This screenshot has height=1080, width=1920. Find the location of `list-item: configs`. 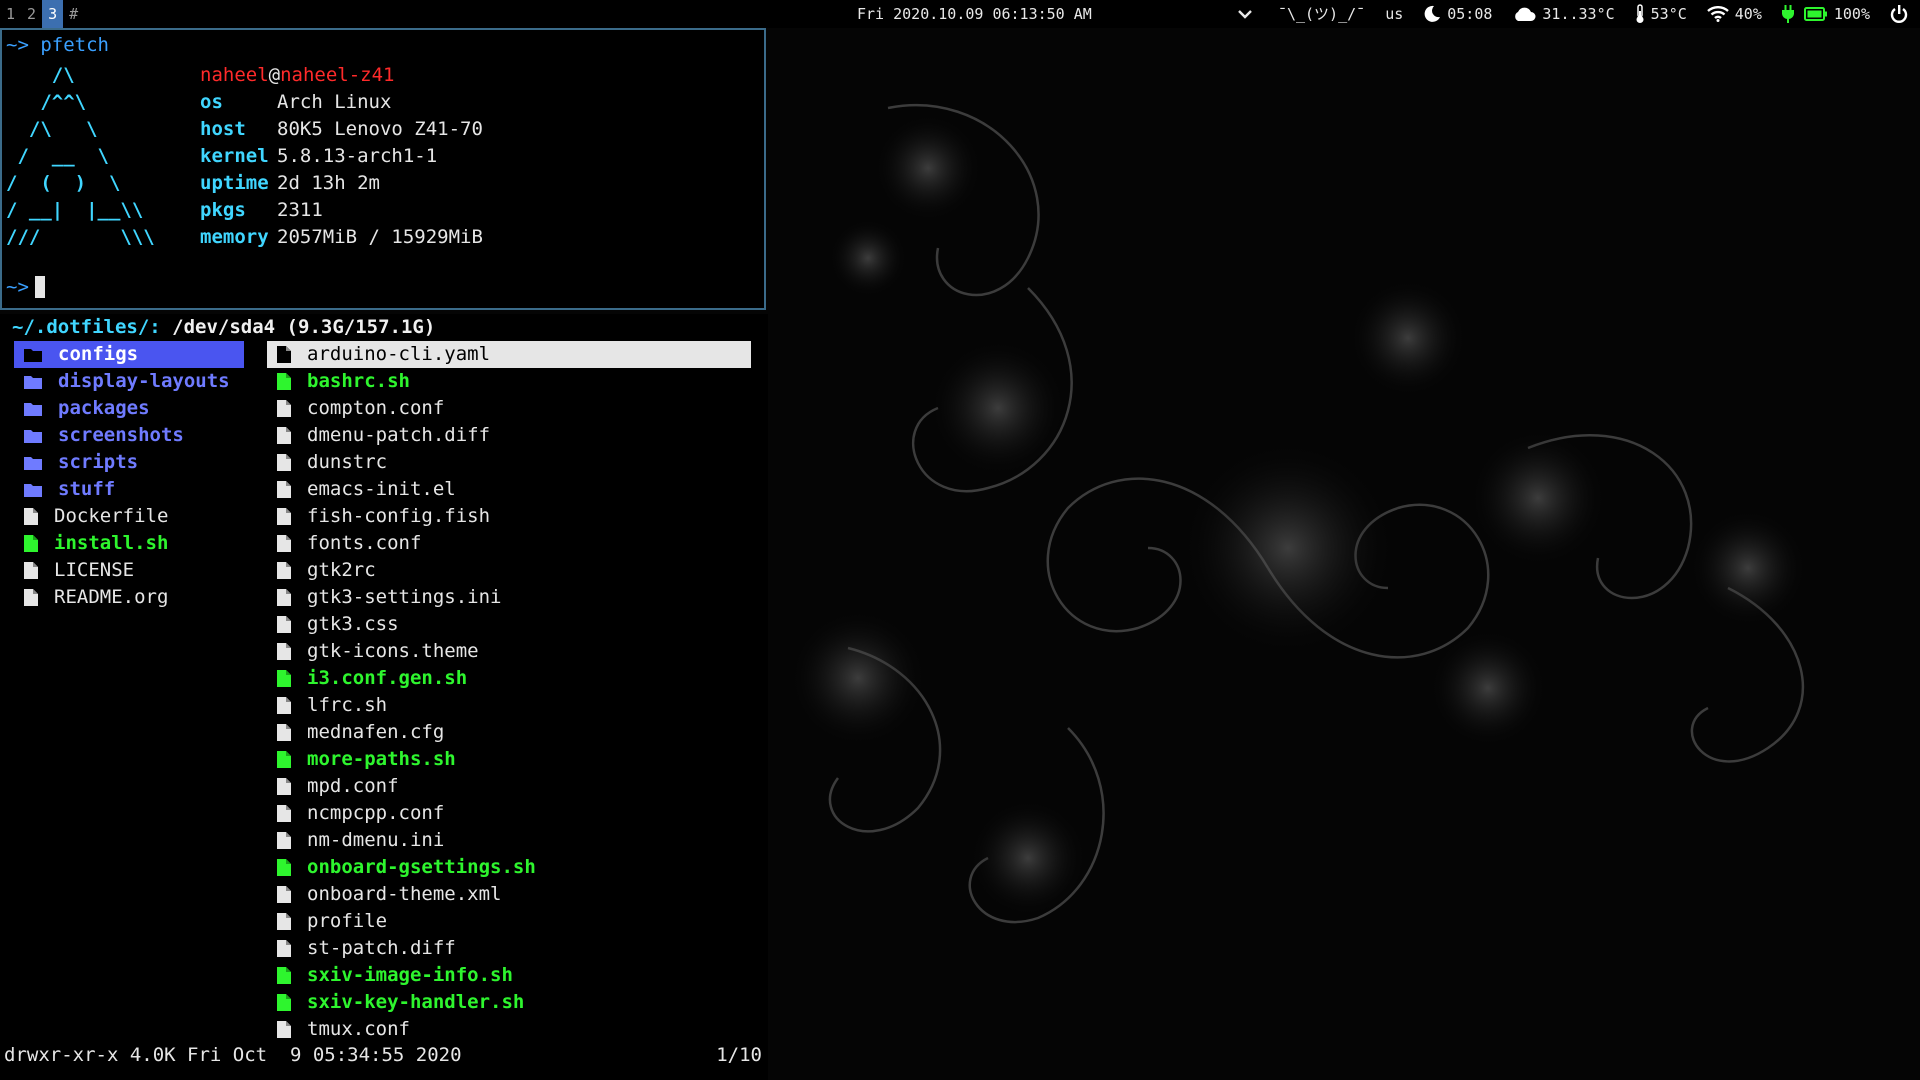

list-item: configs is located at coordinates (129, 354).